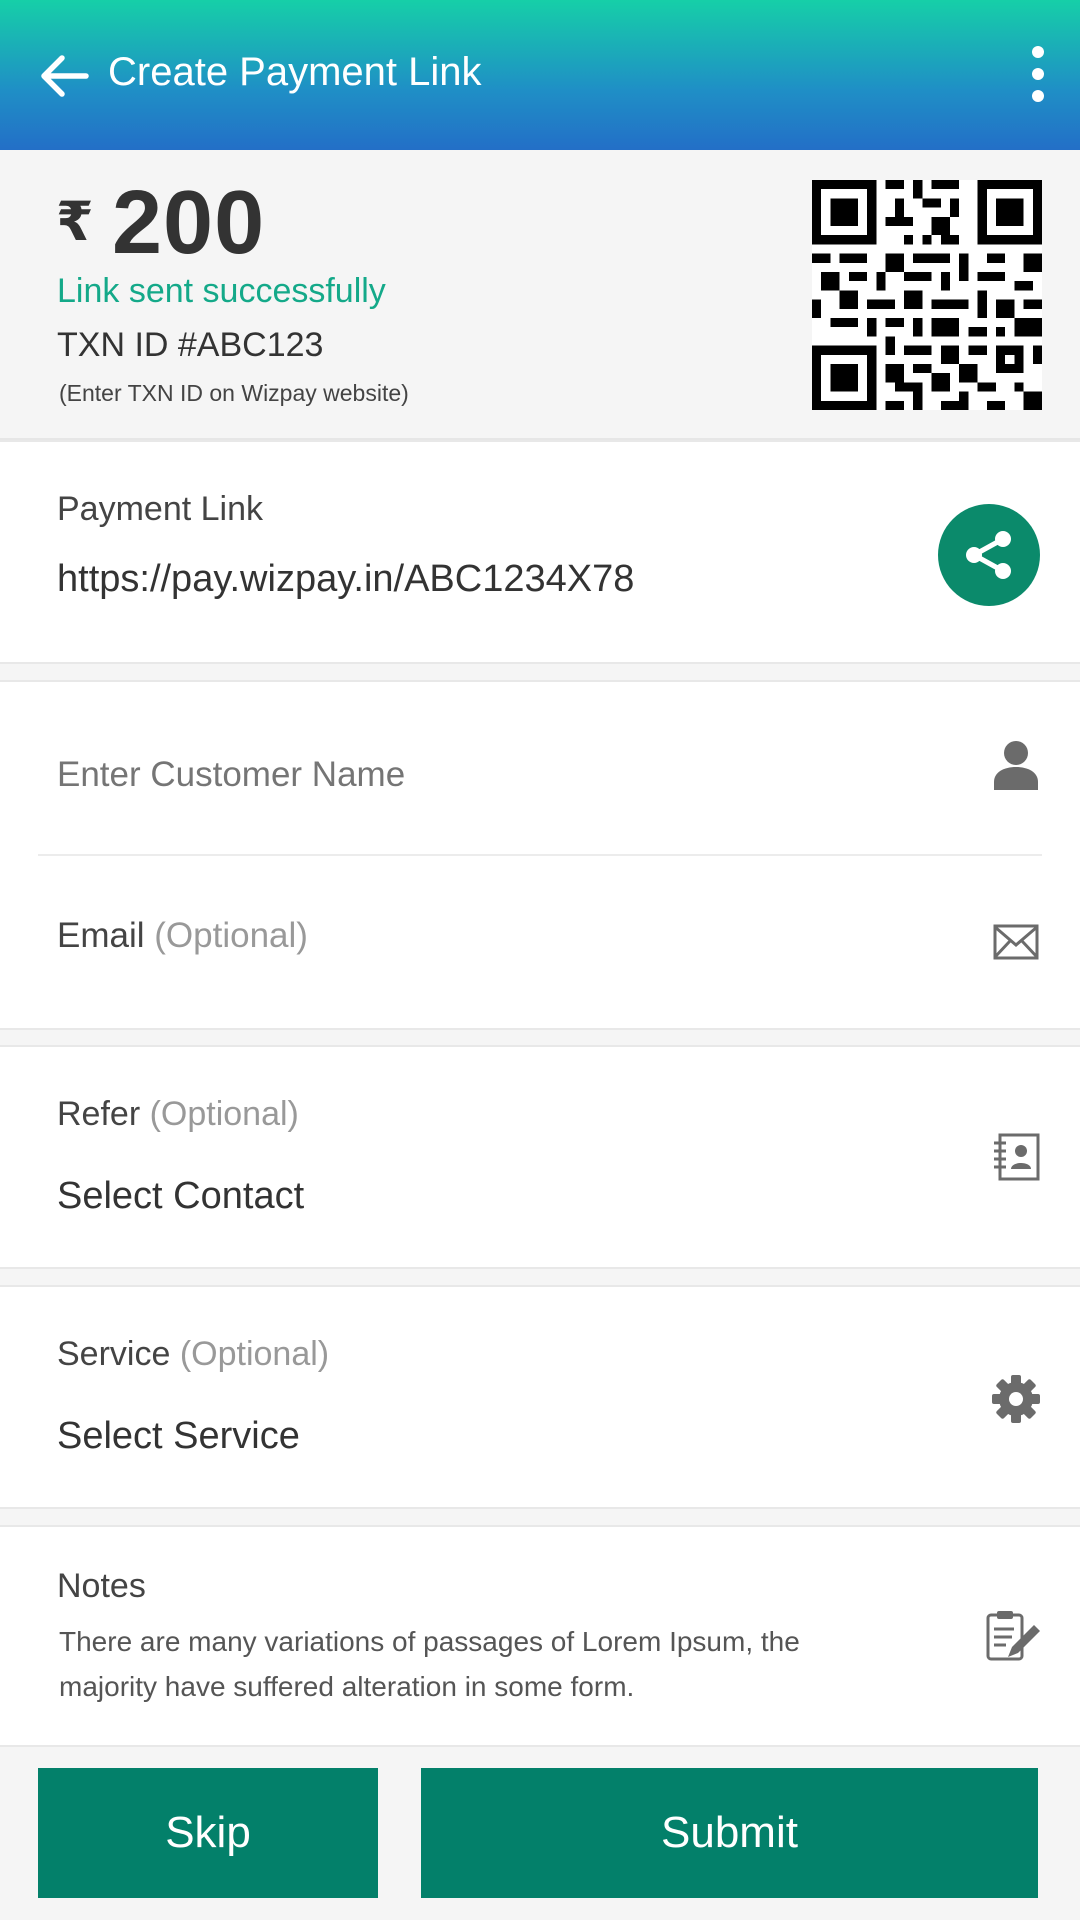 This screenshot has height=1920, width=1080. Describe the element at coordinates (1016, 942) in the screenshot. I see `mail-icon` at that location.